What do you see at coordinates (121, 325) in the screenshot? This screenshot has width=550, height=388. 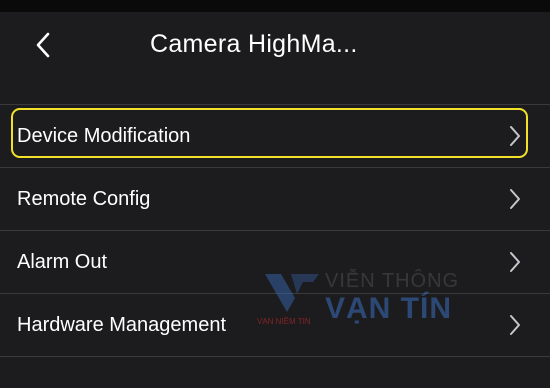 I see `menu-item-label: Hardware Management` at bounding box center [121, 325].